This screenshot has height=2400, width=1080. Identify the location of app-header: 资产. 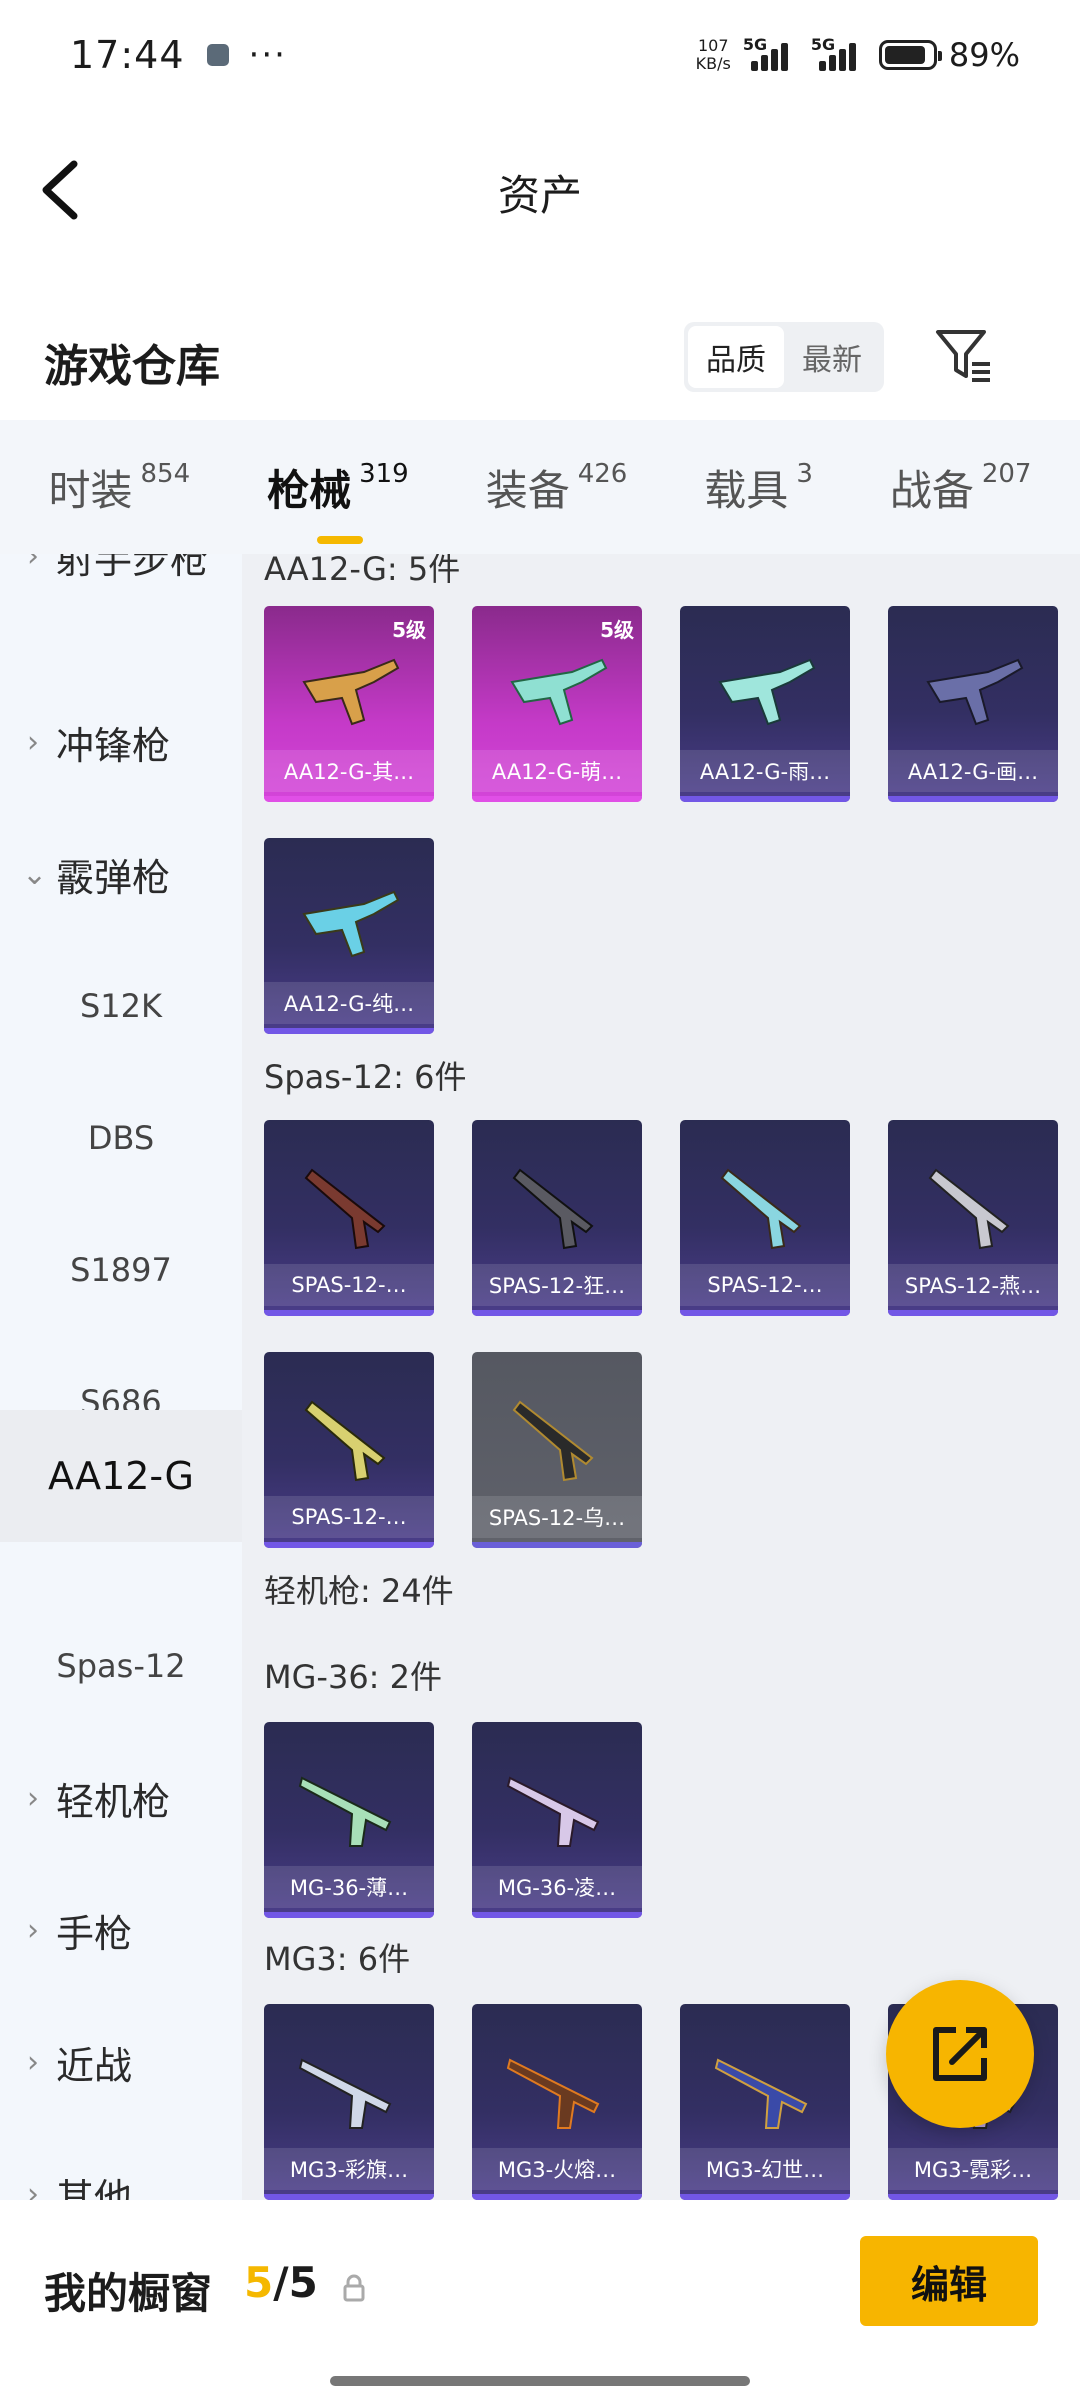
(540, 190).